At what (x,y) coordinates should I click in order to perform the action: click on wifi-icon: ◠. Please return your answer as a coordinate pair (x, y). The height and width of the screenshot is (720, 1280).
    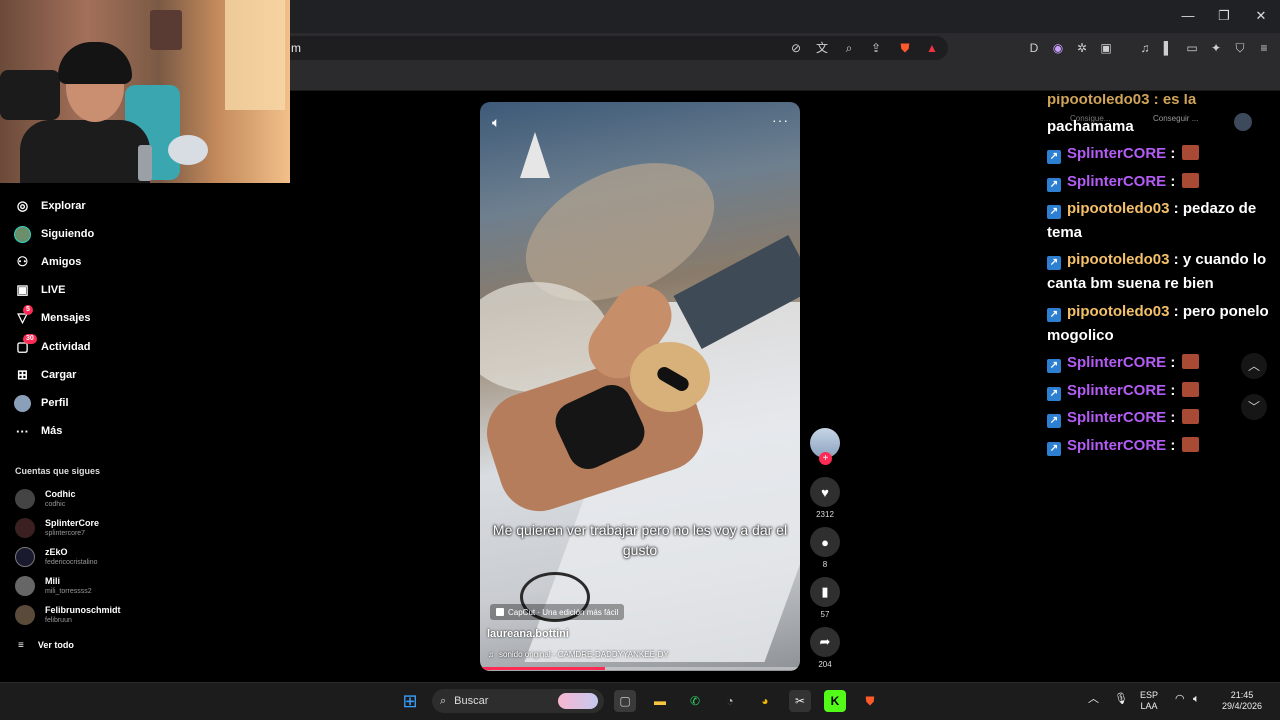
    Looking at the image, I should click on (1180, 699).